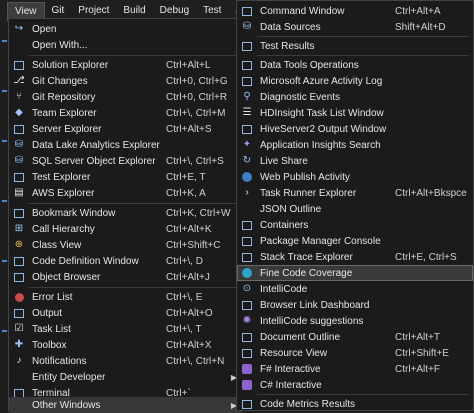 Image resolution: width=474 pixels, height=413 pixels. I want to click on submenu-item-command-window: Command Window Ctrl+Alt+A, so click(355, 11).